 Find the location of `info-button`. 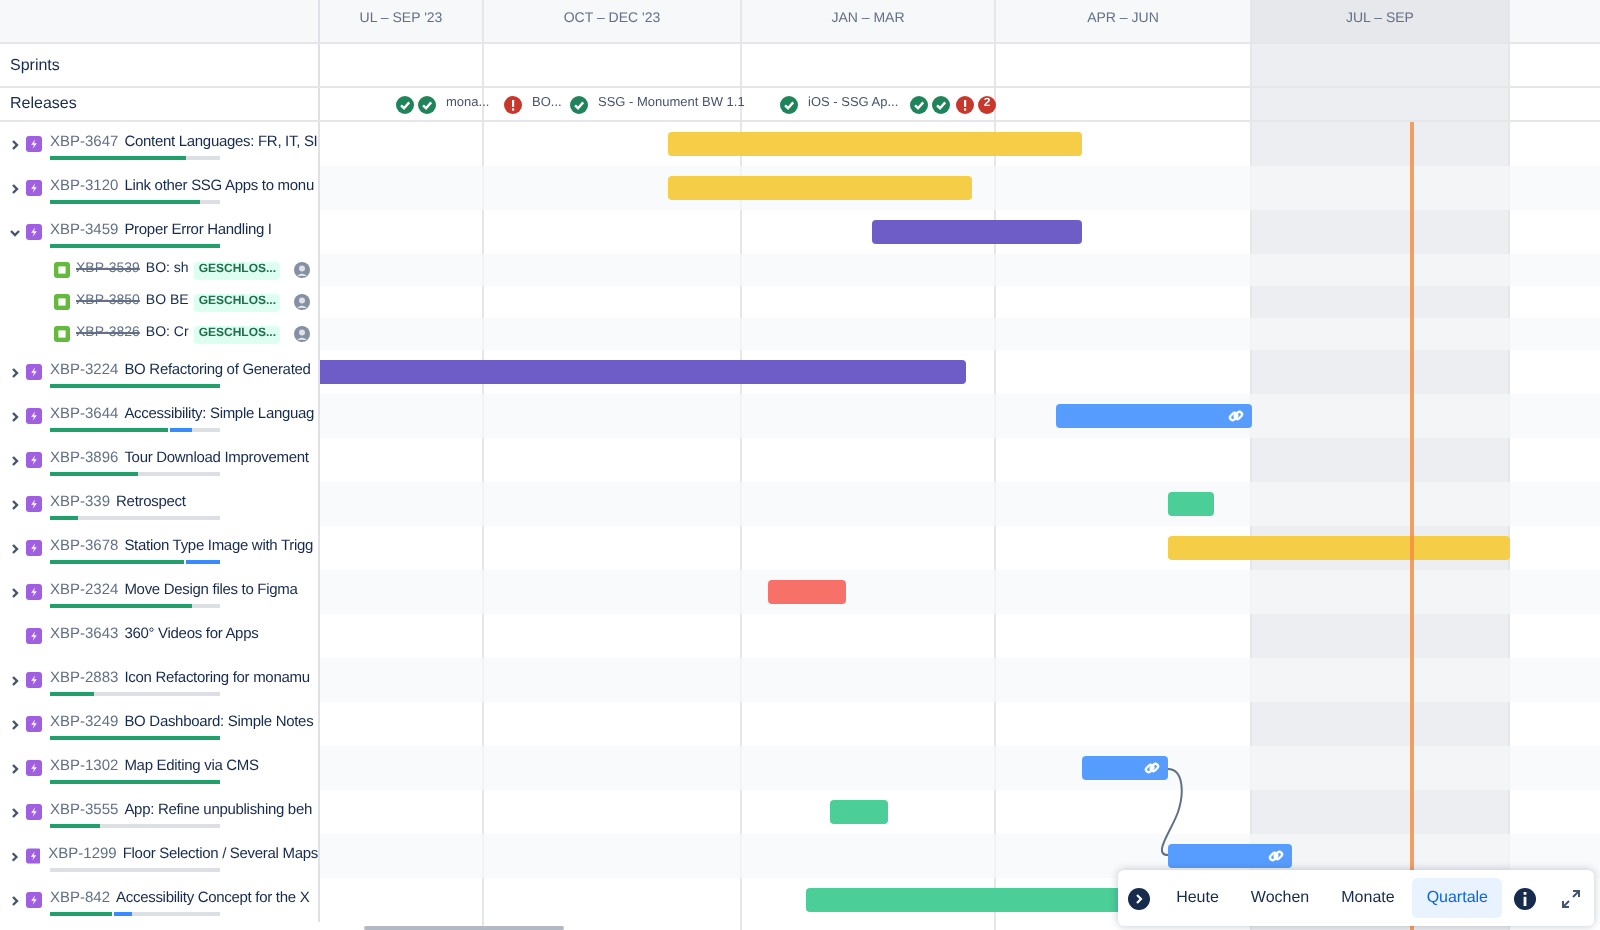

info-button is located at coordinates (1525, 898).